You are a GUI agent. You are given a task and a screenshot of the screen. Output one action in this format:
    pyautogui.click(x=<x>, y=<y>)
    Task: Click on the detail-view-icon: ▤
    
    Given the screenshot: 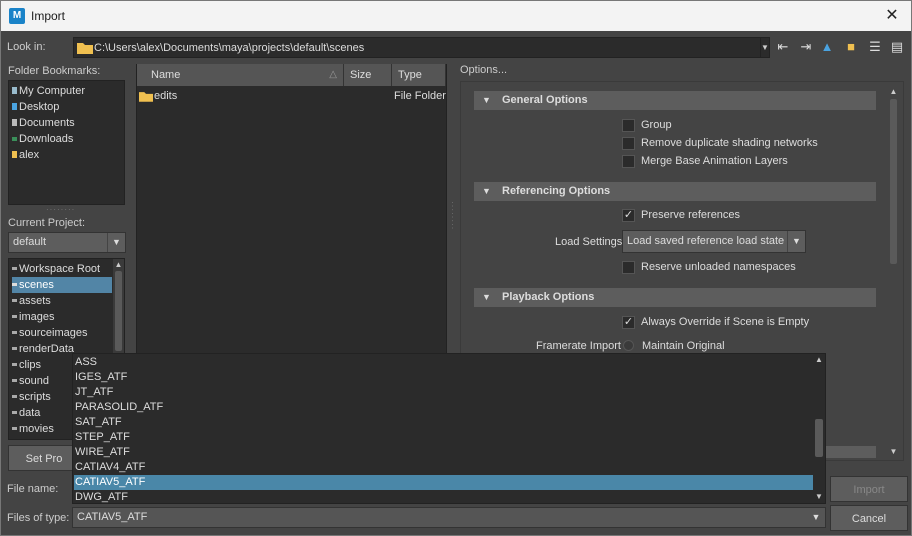 What is the action you would take?
    pyautogui.click(x=897, y=47)
    